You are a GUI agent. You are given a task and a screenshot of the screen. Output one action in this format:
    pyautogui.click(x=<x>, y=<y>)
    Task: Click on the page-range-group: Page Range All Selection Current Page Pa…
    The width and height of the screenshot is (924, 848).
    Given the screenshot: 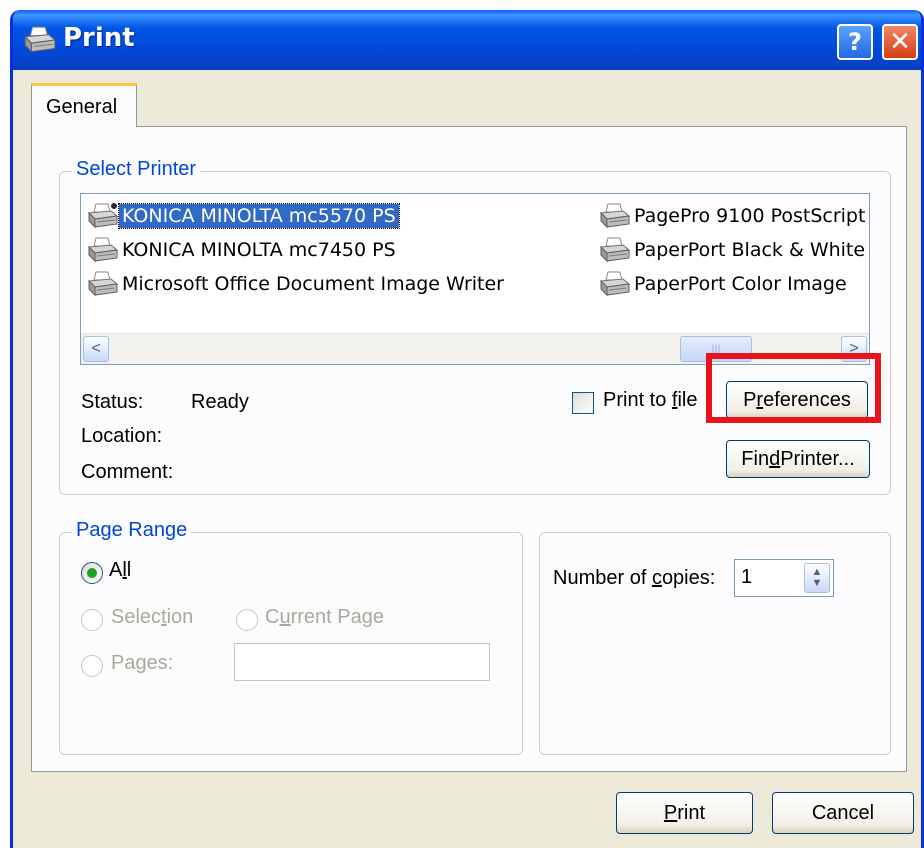 What is the action you would take?
    pyautogui.click(x=291, y=637)
    